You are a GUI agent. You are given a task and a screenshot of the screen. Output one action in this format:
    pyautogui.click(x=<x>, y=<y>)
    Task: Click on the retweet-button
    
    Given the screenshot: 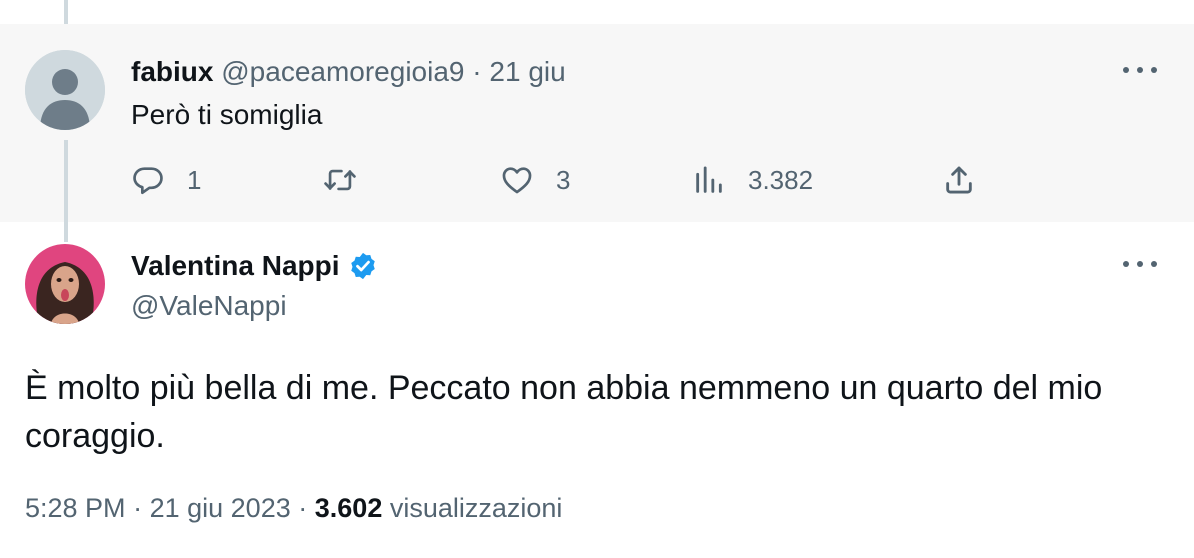 What is the action you would take?
    pyautogui.click(x=340, y=180)
    